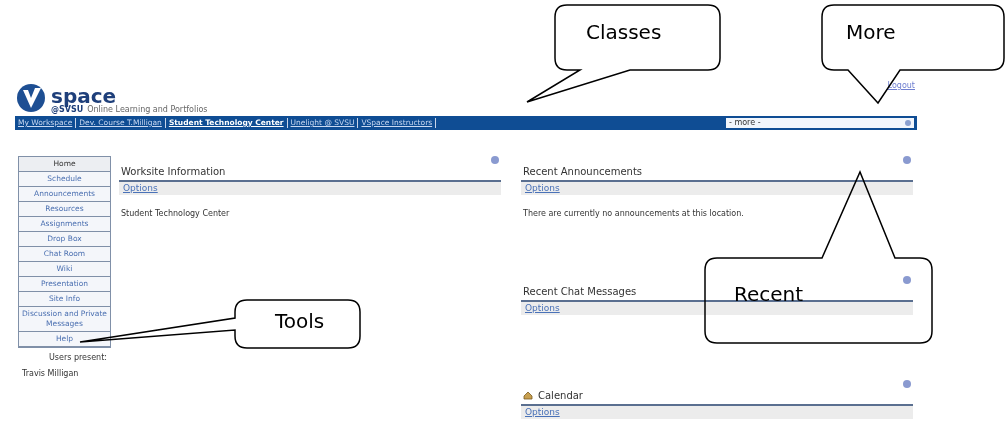 This screenshot has width=1008, height=430. What do you see at coordinates (908, 123) in the screenshot?
I see `dropdown-caret-icon` at bounding box center [908, 123].